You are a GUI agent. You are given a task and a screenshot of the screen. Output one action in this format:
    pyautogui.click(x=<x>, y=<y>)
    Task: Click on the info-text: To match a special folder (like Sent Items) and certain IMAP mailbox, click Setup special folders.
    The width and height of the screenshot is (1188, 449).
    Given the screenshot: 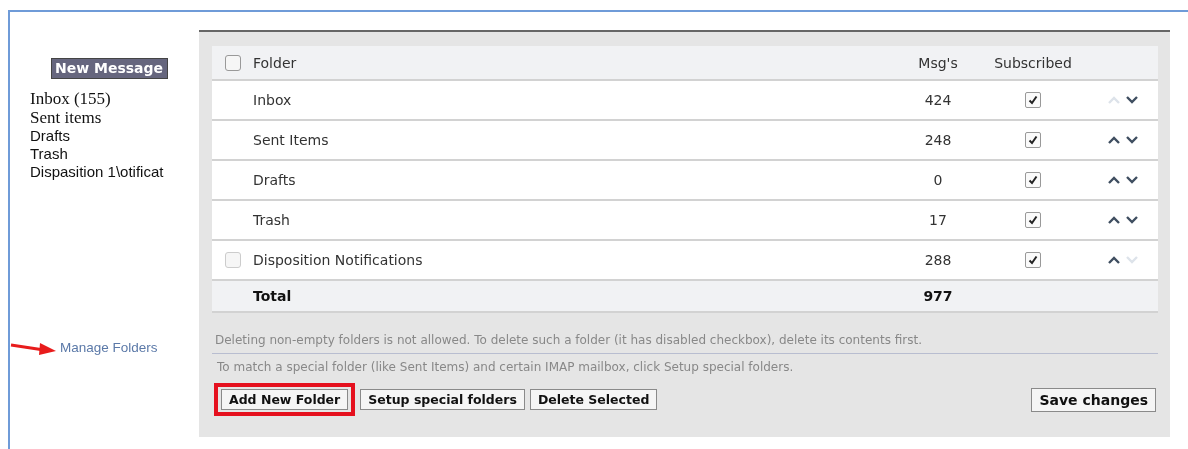 What is the action you would take?
    pyautogui.click(x=505, y=367)
    